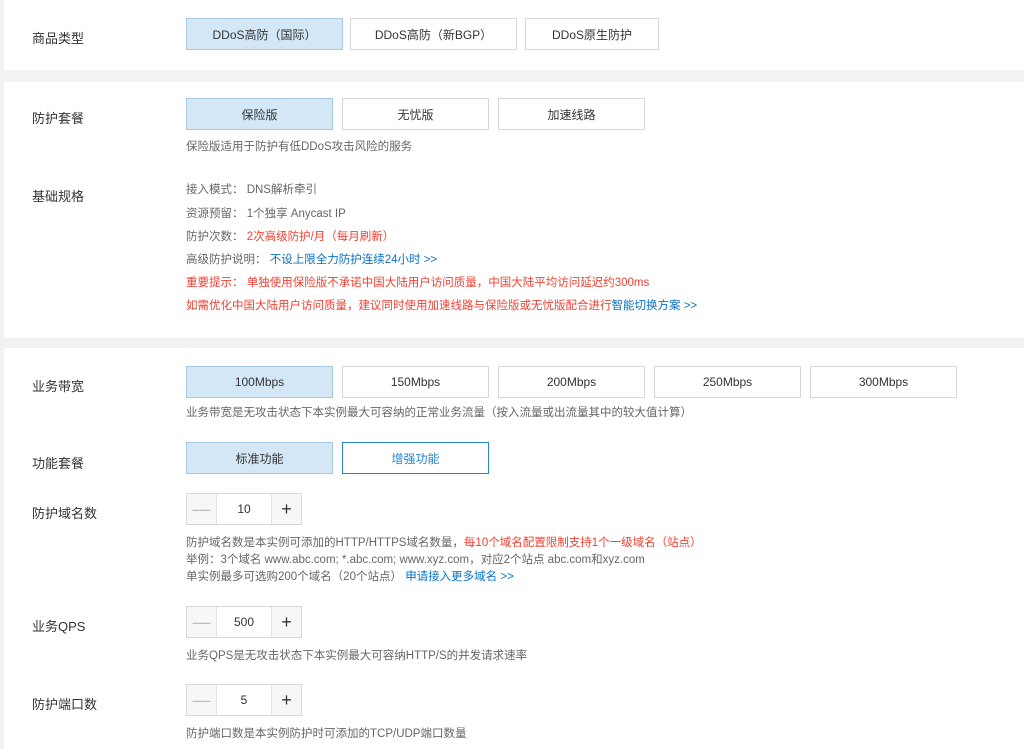 Image resolution: width=1024 pixels, height=749 pixels. Describe the element at coordinates (226, 260) in the screenshot. I see `advanced-protect-label: 高级防护说明：` at that location.